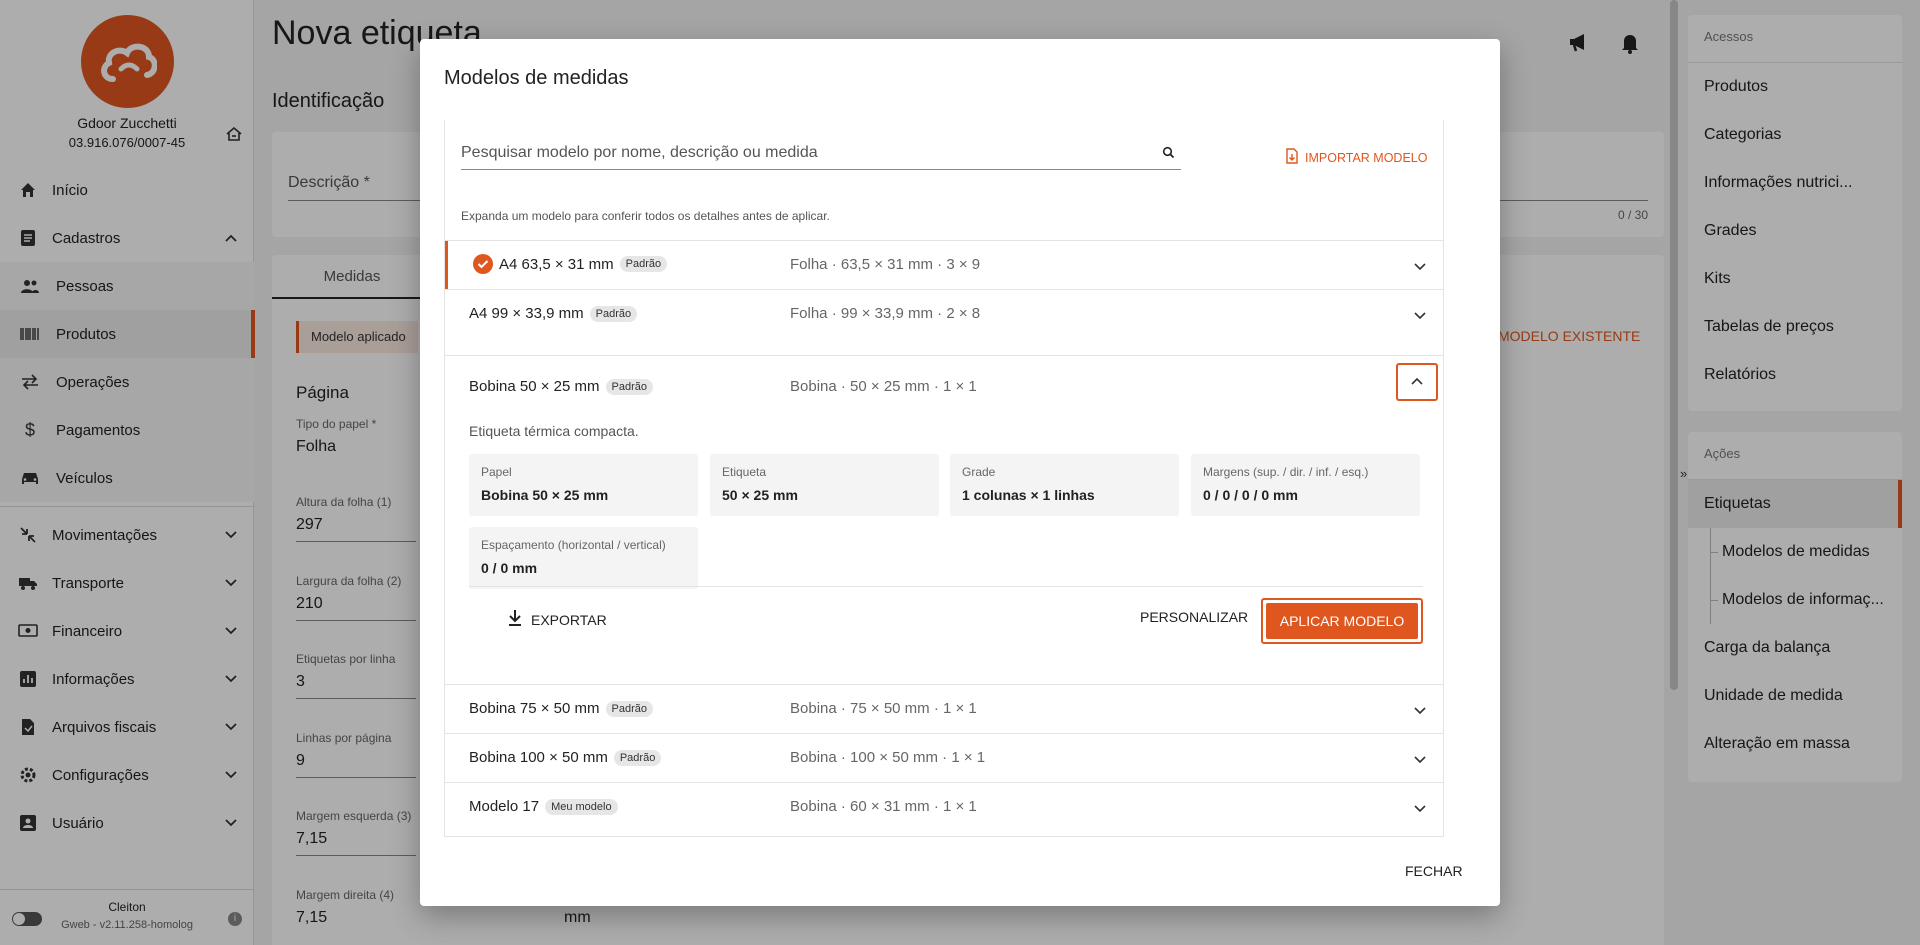  What do you see at coordinates (554, 431) in the screenshot?
I see `model-description: Etiqueta térmica compacta.` at bounding box center [554, 431].